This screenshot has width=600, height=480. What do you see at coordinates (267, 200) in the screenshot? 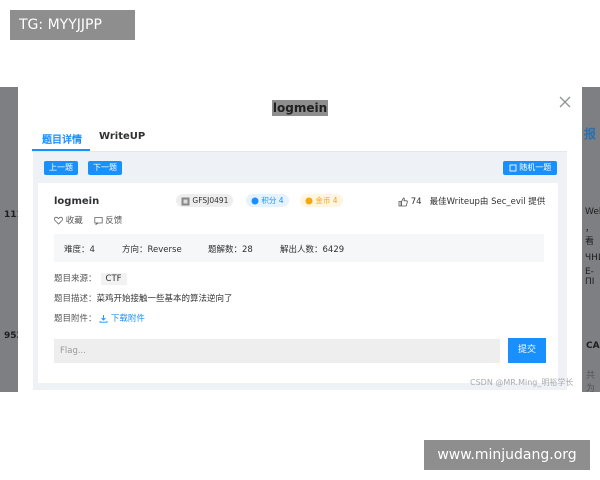
I see `score-badge: 积分 4` at bounding box center [267, 200].